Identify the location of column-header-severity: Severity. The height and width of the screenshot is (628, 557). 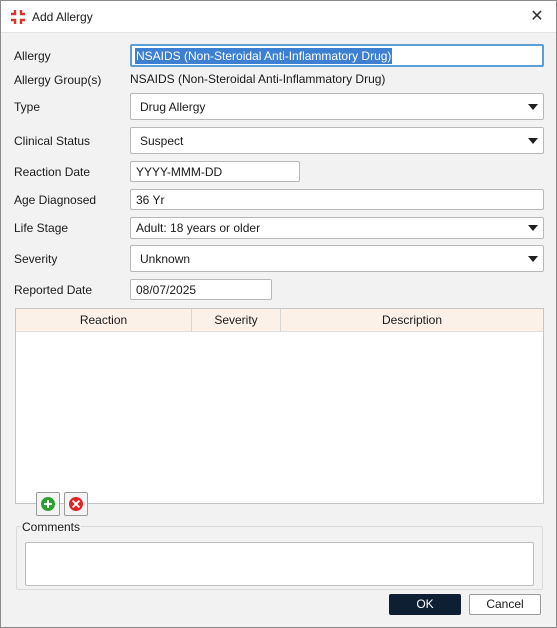
(236, 320).